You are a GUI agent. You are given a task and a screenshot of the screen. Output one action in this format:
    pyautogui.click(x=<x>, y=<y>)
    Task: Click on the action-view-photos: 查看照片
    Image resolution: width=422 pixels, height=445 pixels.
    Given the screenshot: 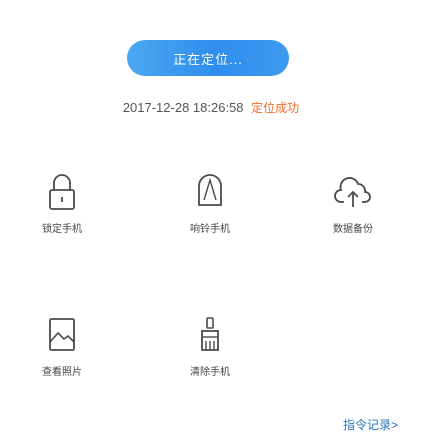 What is the action you would take?
    pyautogui.click(x=62, y=346)
    